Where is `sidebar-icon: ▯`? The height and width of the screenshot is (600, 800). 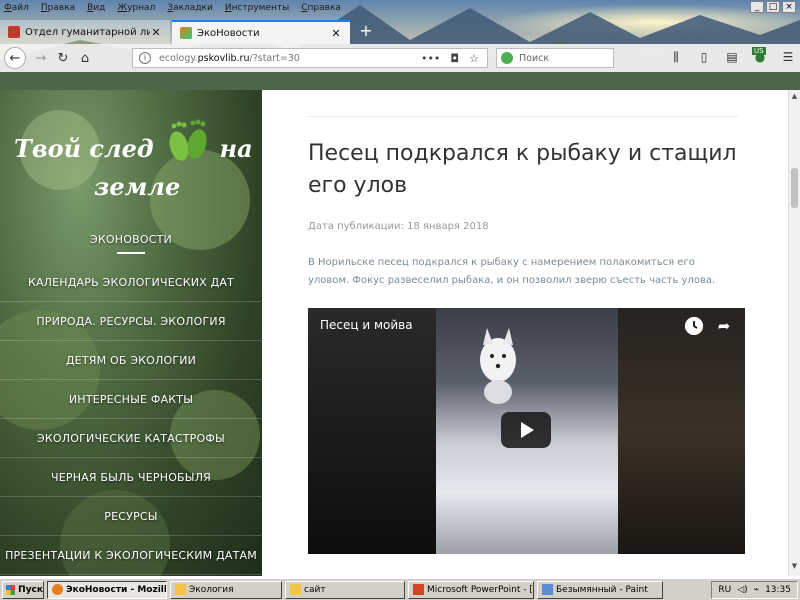 sidebar-icon: ▯ is located at coordinates (704, 57).